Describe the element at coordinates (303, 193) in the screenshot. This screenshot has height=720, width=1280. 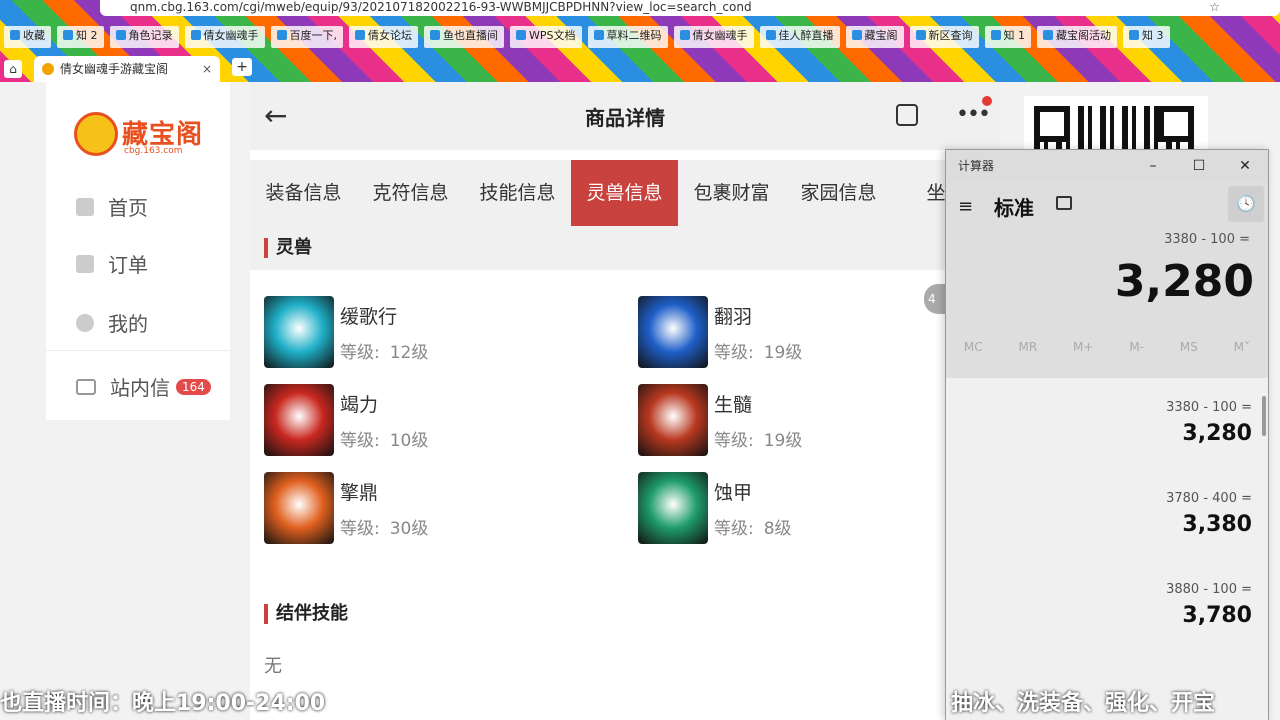
I see `tab-0: 装备信息` at that location.